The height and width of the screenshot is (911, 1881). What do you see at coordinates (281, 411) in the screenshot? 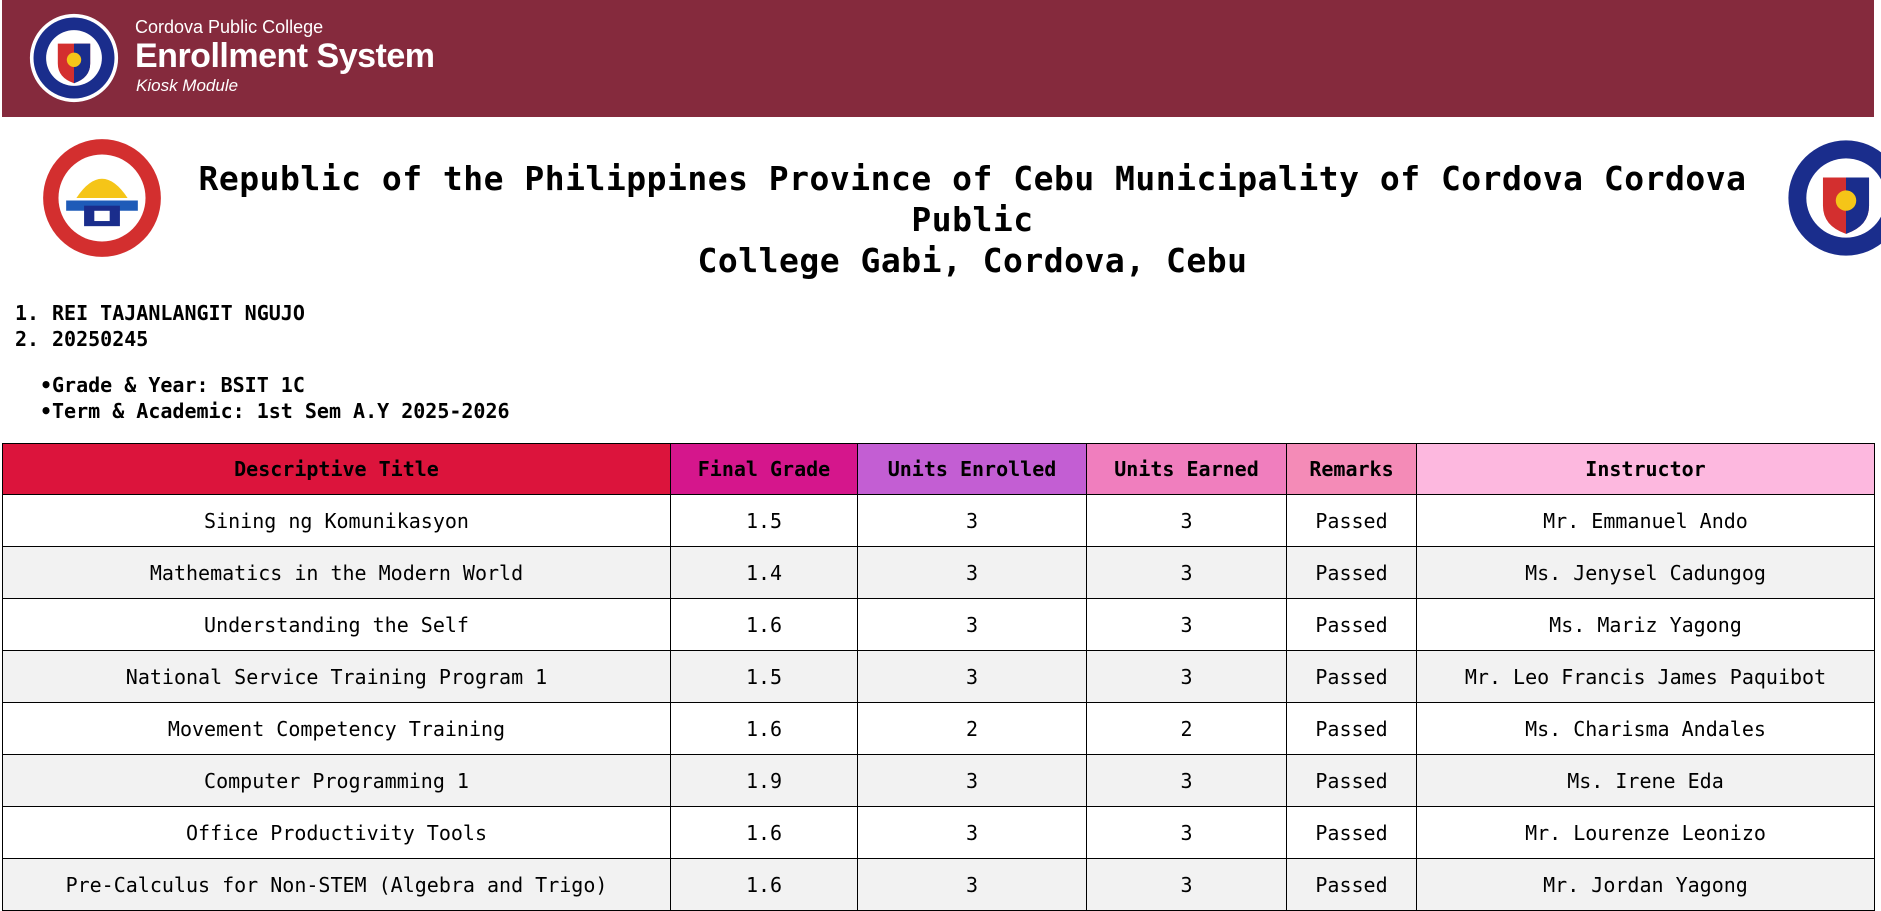
I see `term-academic: Term & Academic: 1st Sem A.Y 2025-2026` at bounding box center [281, 411].